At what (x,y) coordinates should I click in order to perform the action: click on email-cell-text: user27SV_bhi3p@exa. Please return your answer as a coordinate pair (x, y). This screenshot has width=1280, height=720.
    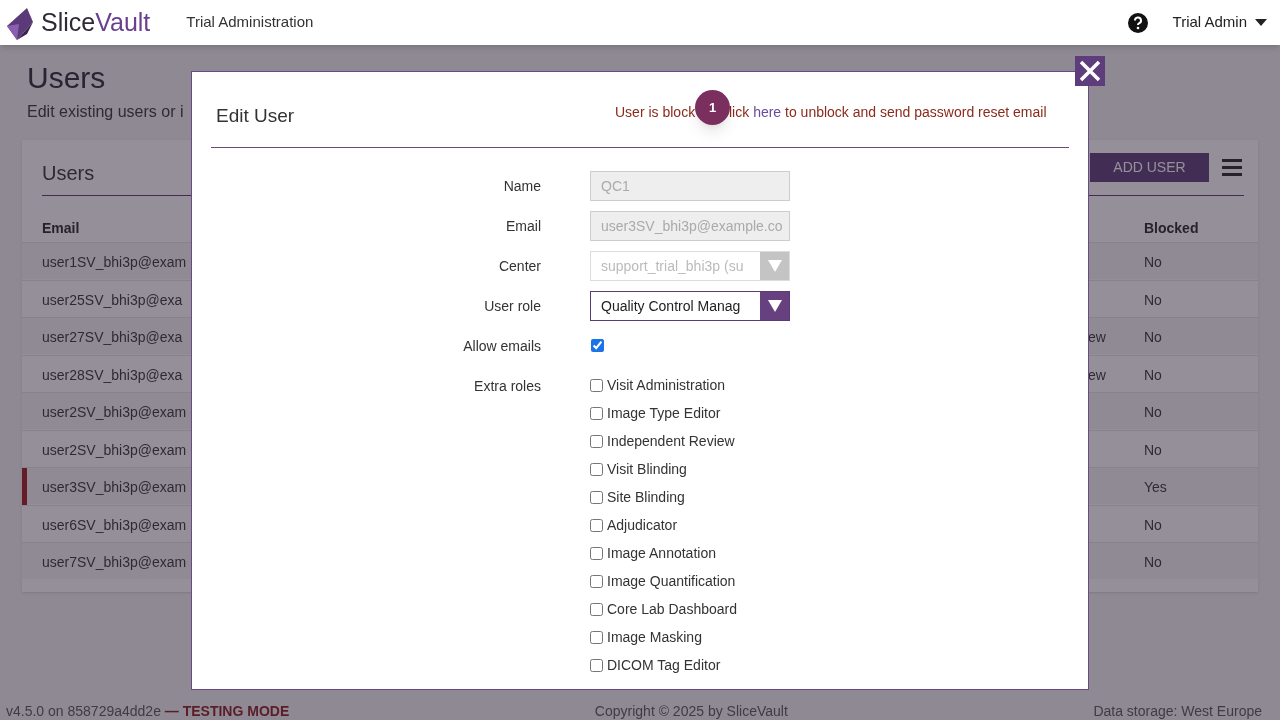
    Looking at the image, I should click on (112, 337).